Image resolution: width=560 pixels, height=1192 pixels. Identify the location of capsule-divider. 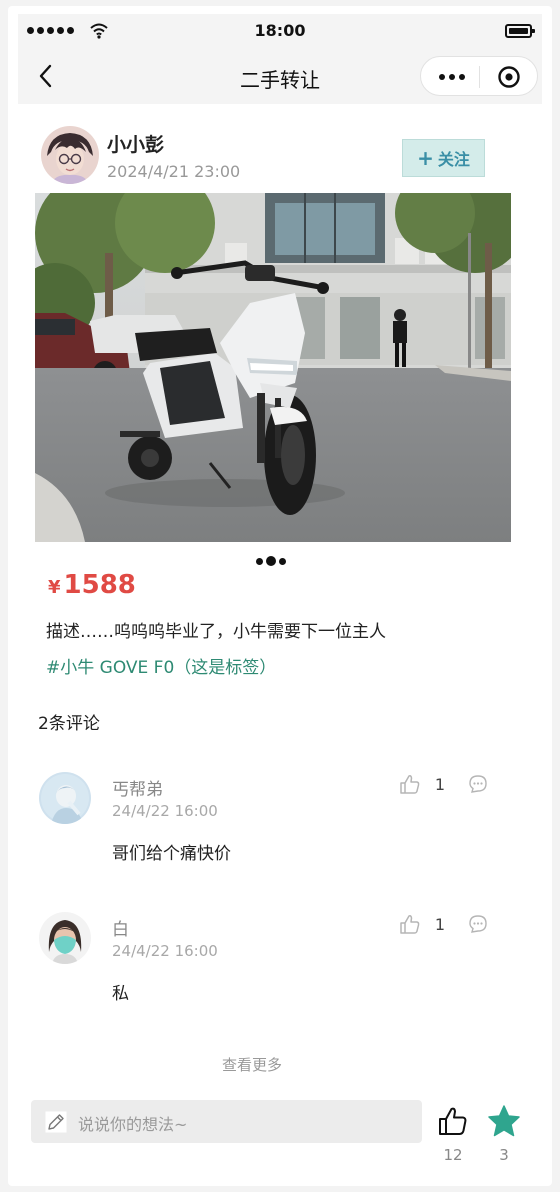
(479, 77).